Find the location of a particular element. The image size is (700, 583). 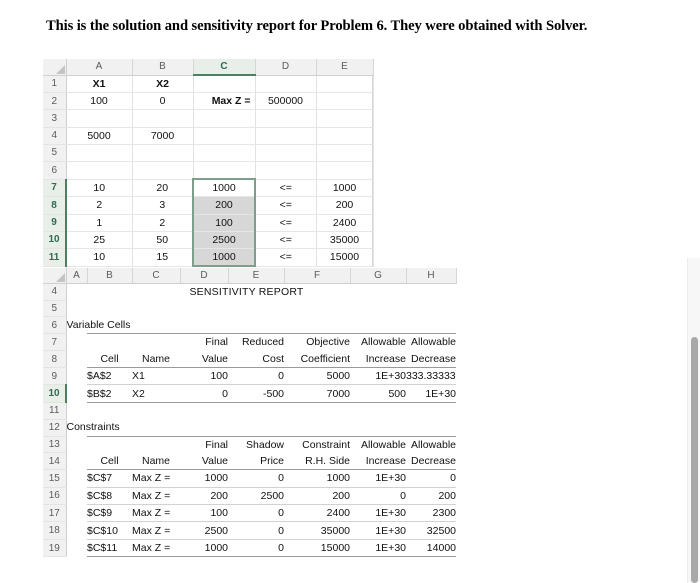

cell-e10: 35000 is located at coordinates (345, 240).